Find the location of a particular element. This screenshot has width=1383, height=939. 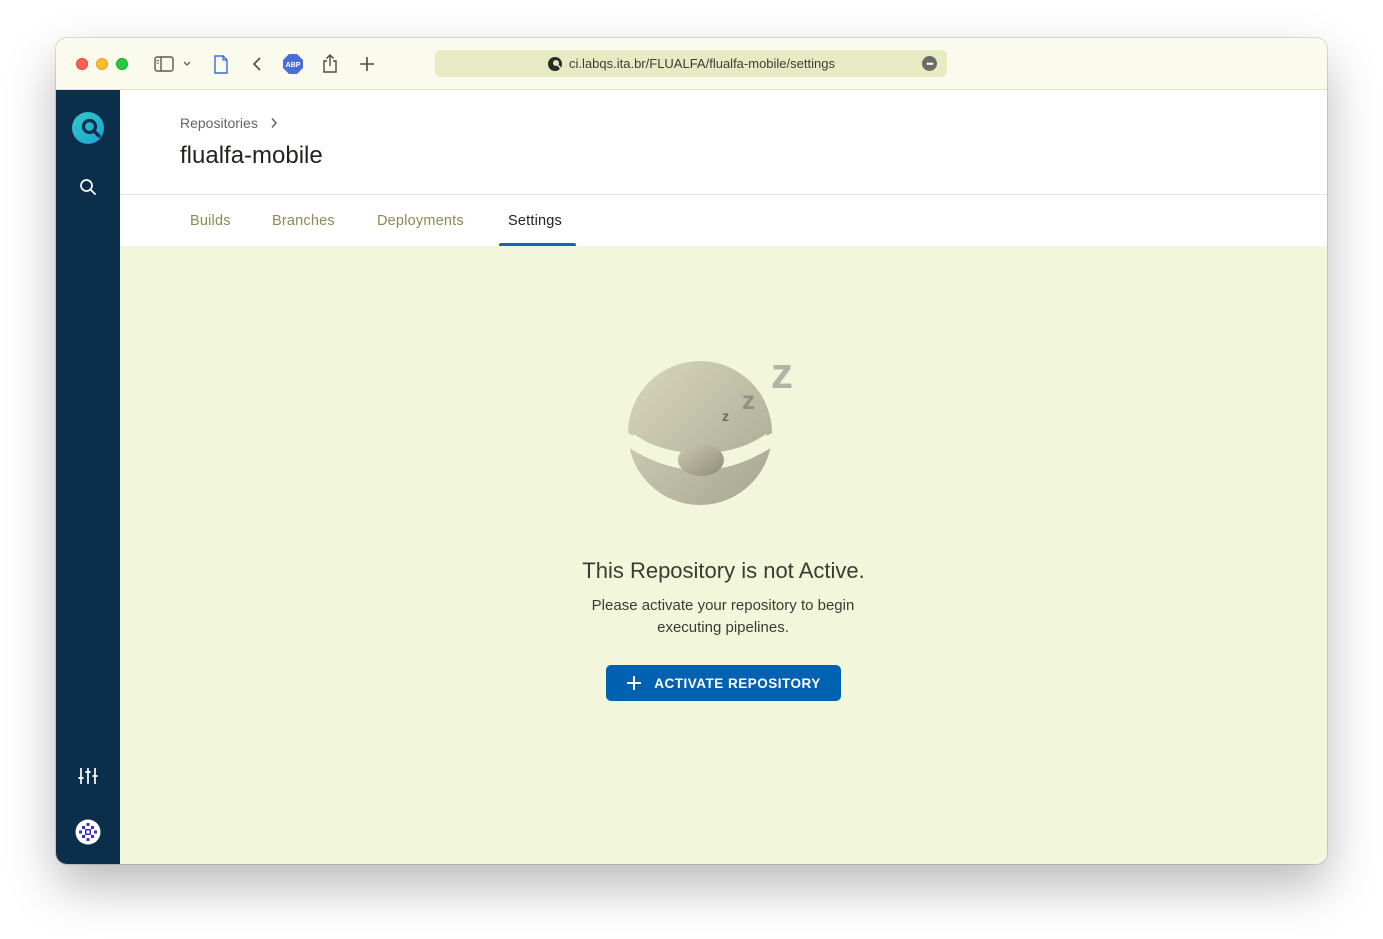

page-title: flualfa-mobile is located at coordinates (251, 155).